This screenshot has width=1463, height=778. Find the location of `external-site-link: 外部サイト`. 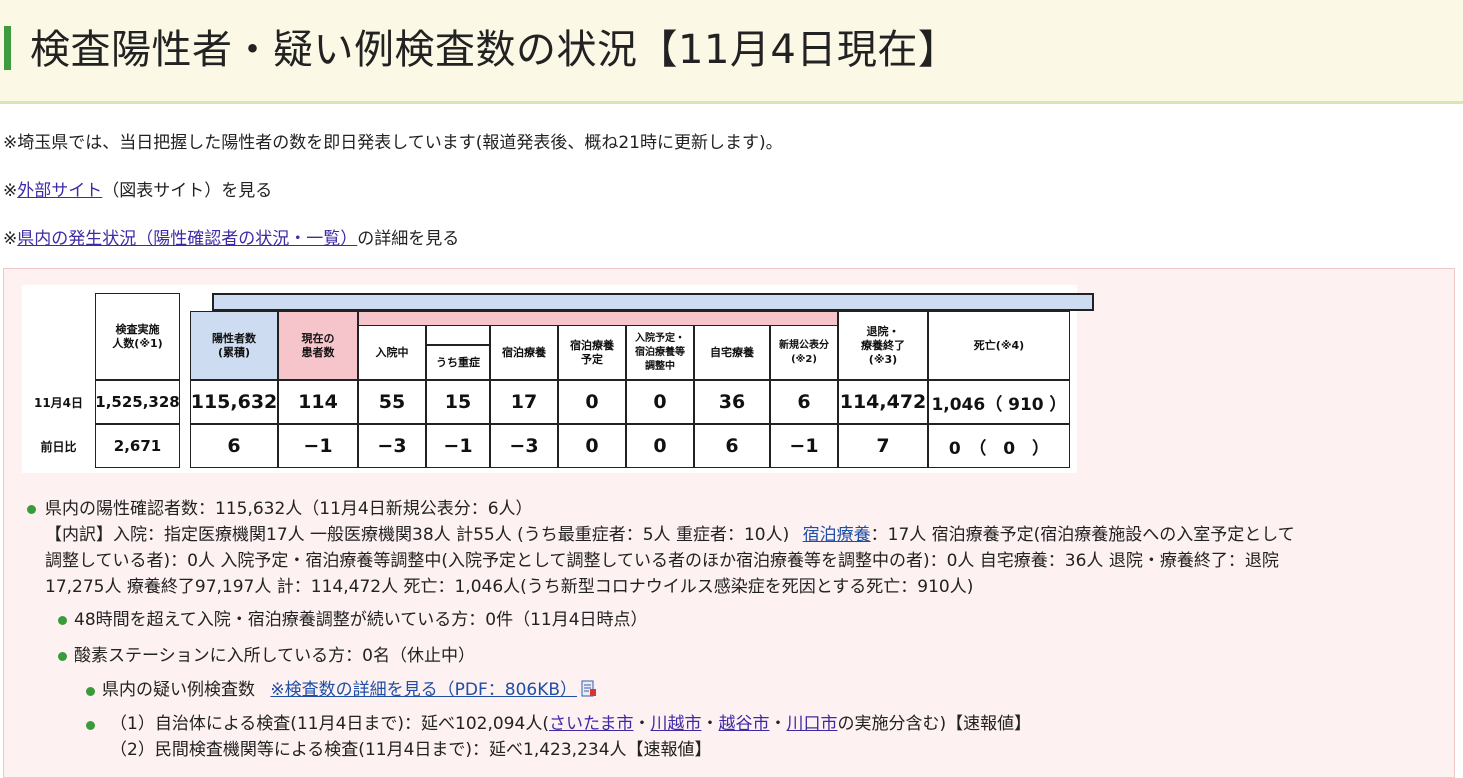

external-site-link: 外部サイト is located at coordinates (59, 191).